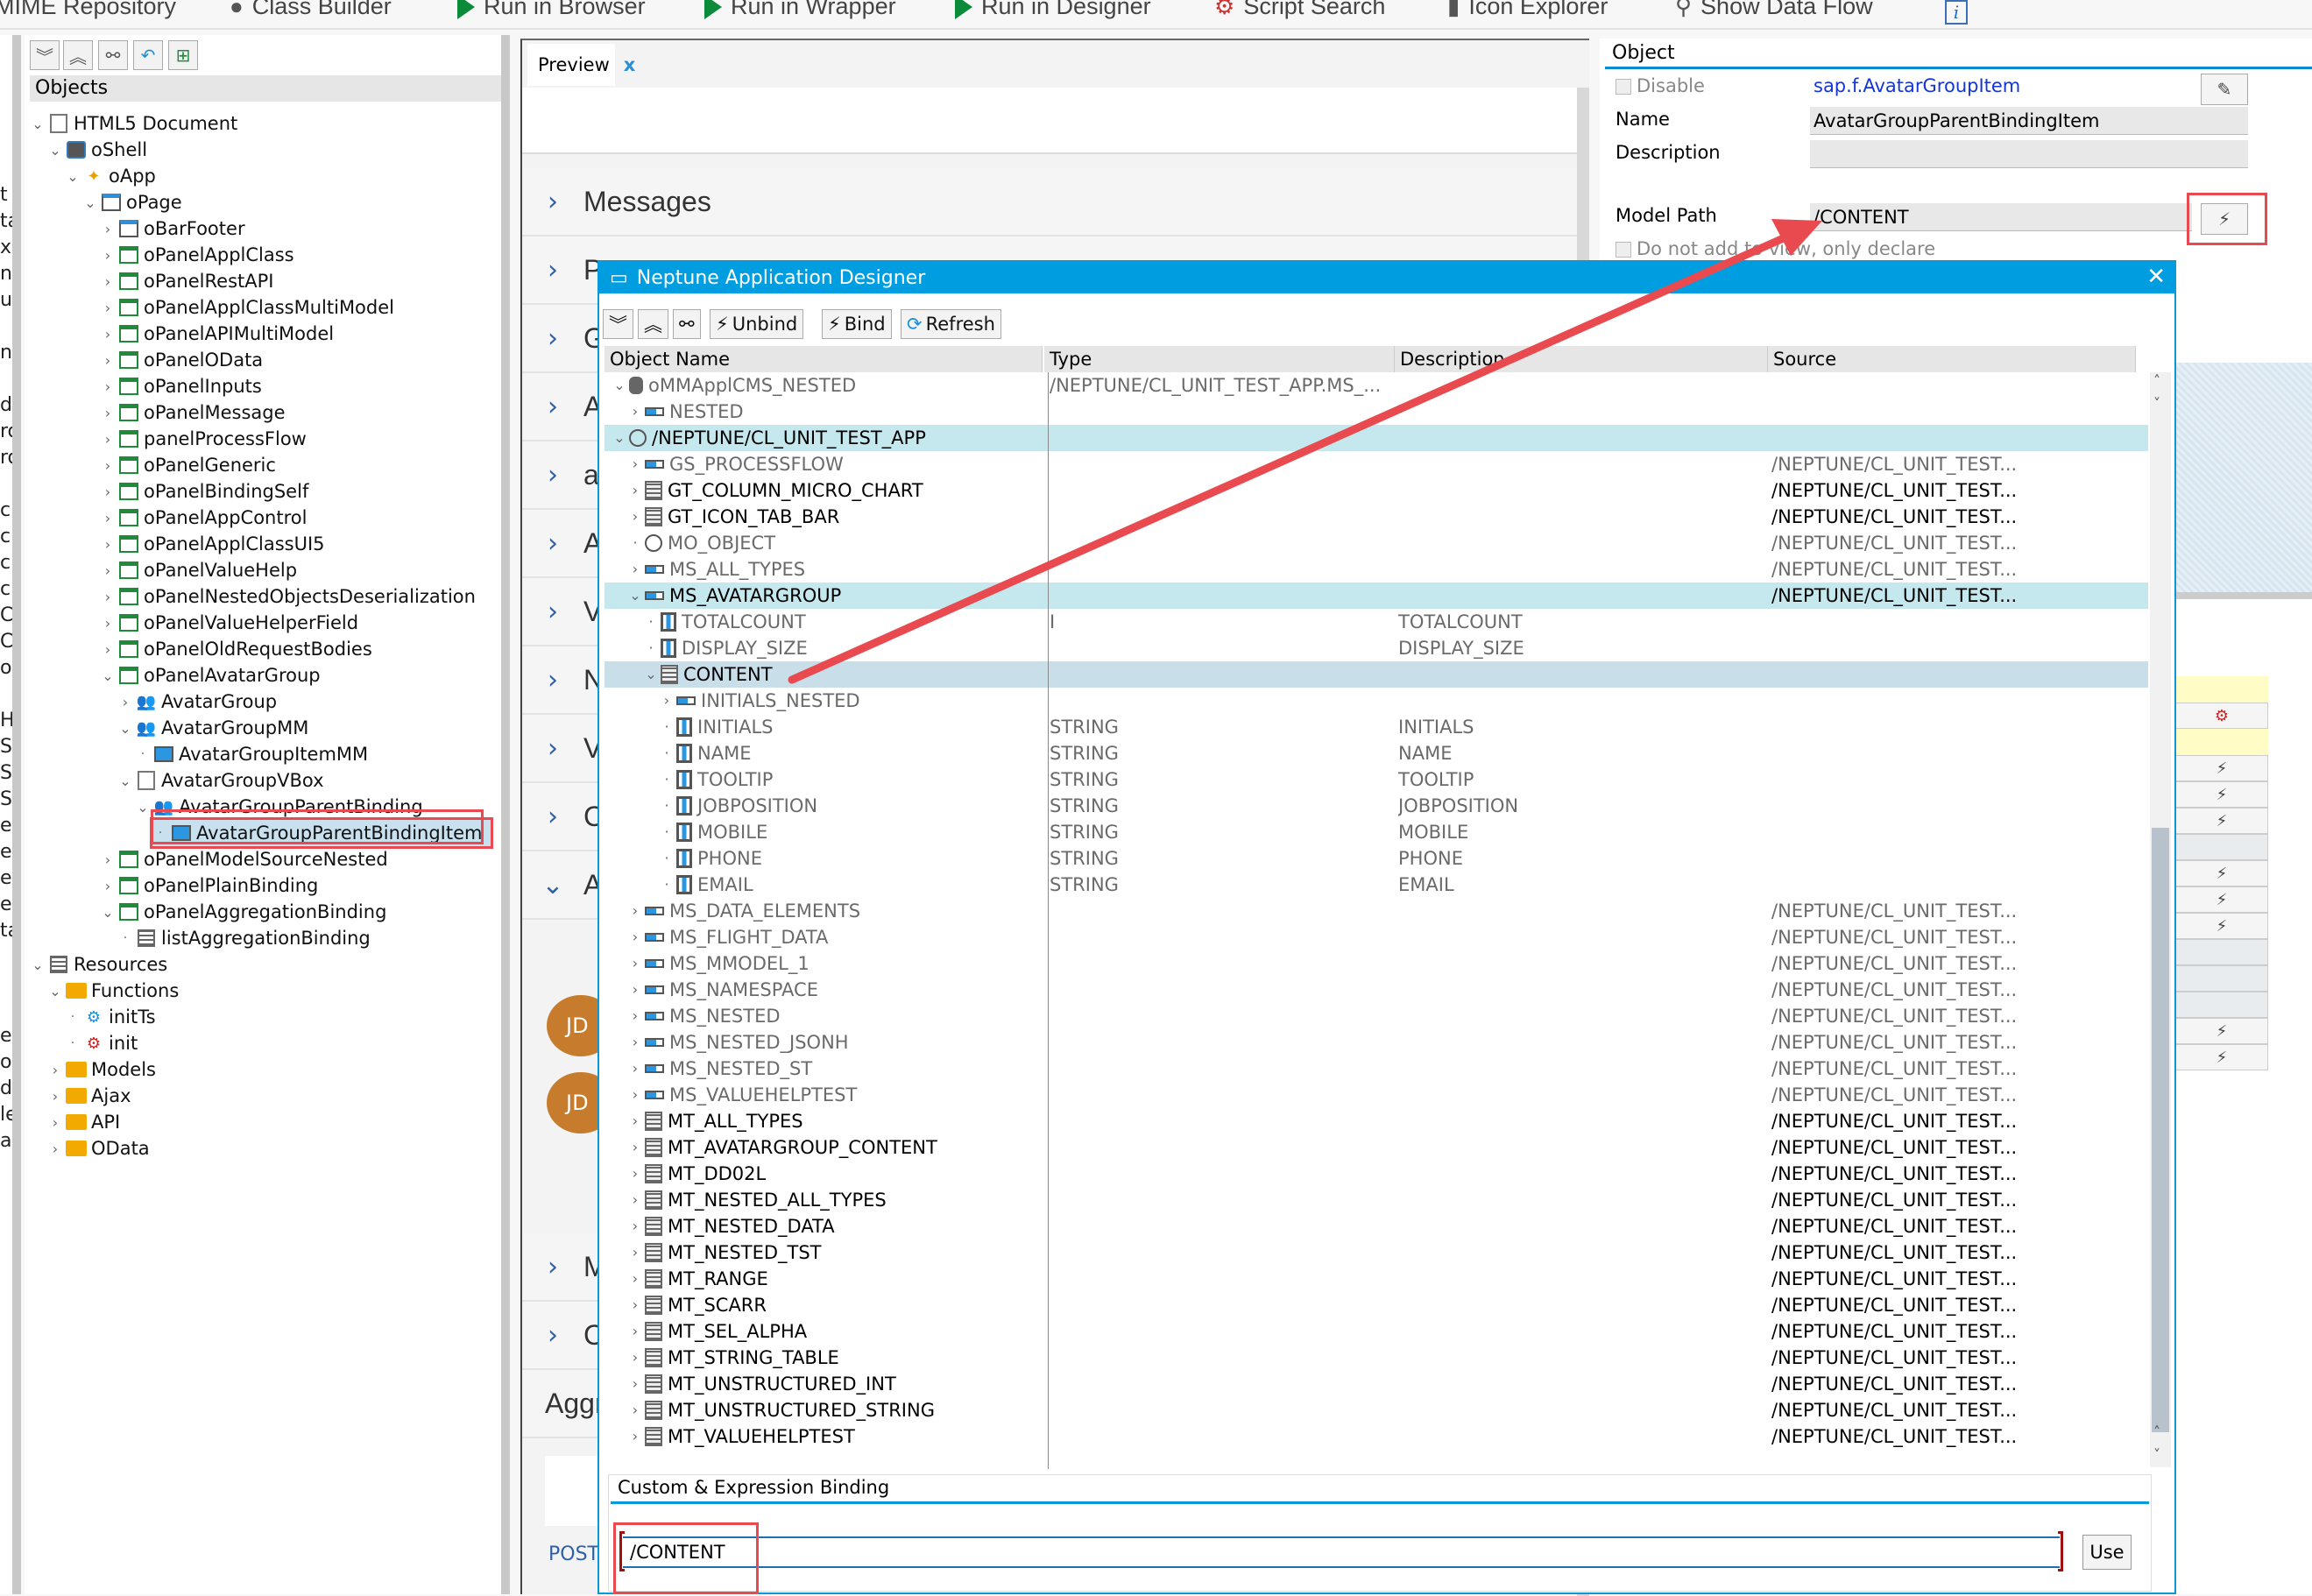 The width and height of the screenshot is (2312, 1596). I want to click on tree-item: › oPanelRestAPI, so click(187, 281).